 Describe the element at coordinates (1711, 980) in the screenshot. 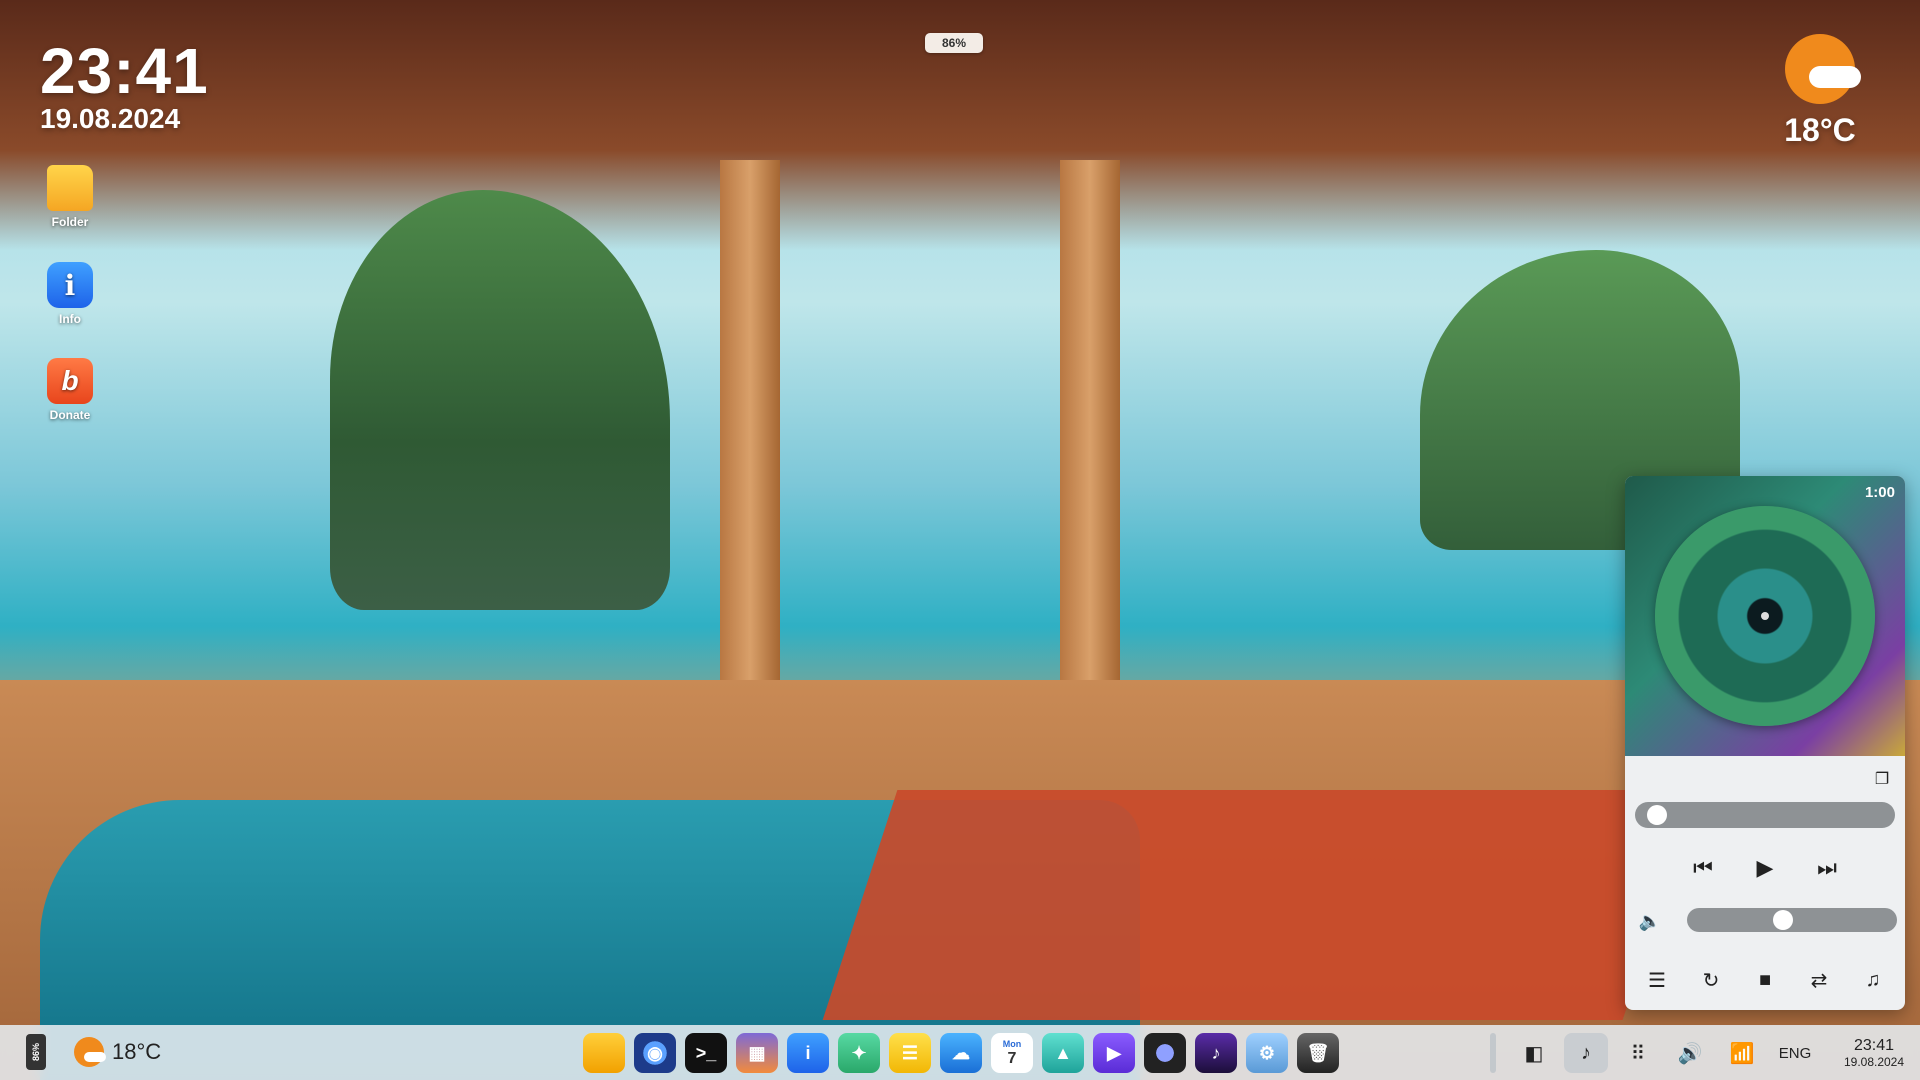

I see `refresh-icon: ↻` at that location.